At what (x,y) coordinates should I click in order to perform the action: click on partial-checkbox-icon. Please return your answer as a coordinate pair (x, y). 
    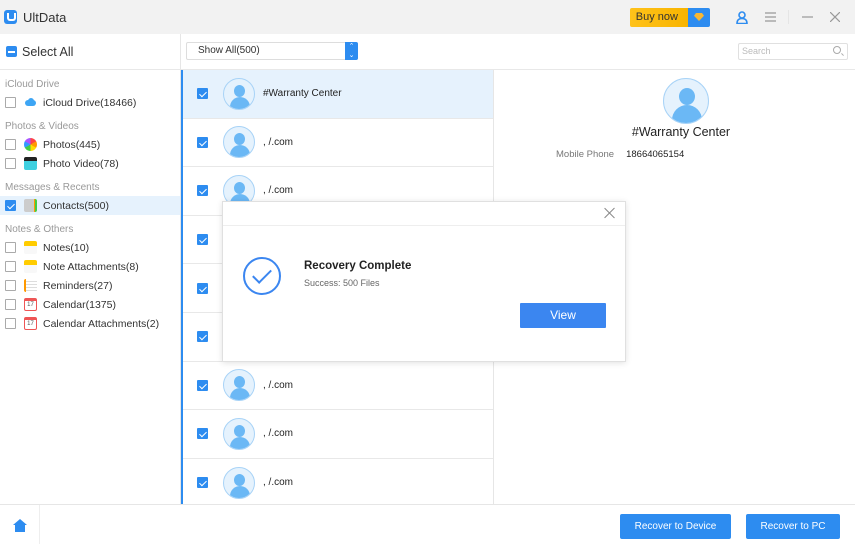
    Looking at the image, I should click on (11, 51).